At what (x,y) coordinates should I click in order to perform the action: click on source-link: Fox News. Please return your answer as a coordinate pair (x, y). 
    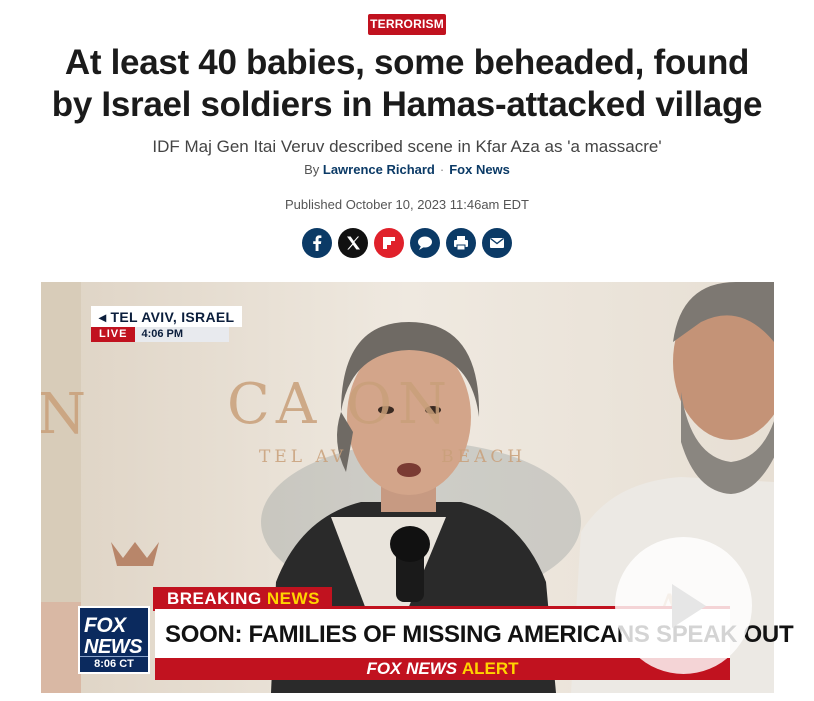
    Looking at the image, I should click on (479, 169).